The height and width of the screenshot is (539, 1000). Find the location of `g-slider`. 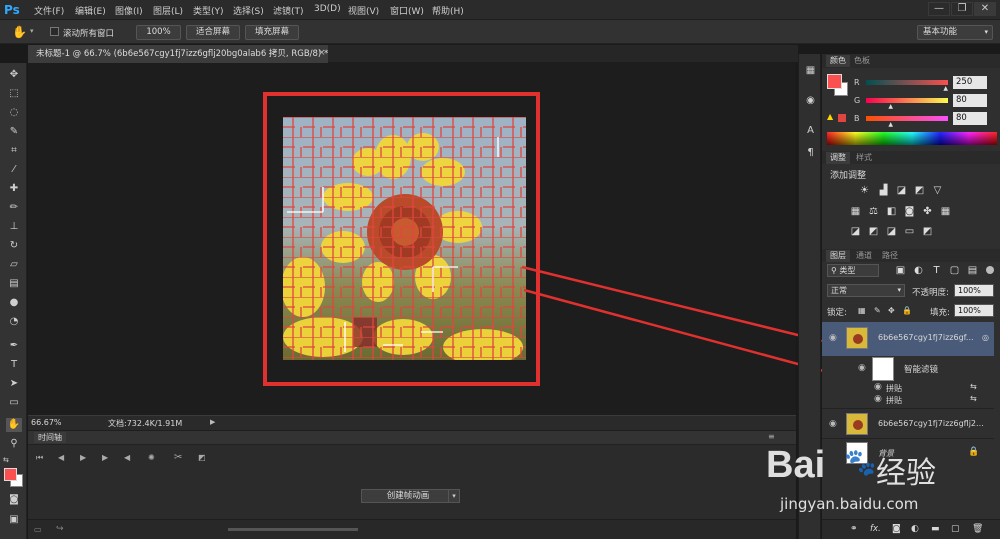

g-slider is located at coordinates (907, 100).